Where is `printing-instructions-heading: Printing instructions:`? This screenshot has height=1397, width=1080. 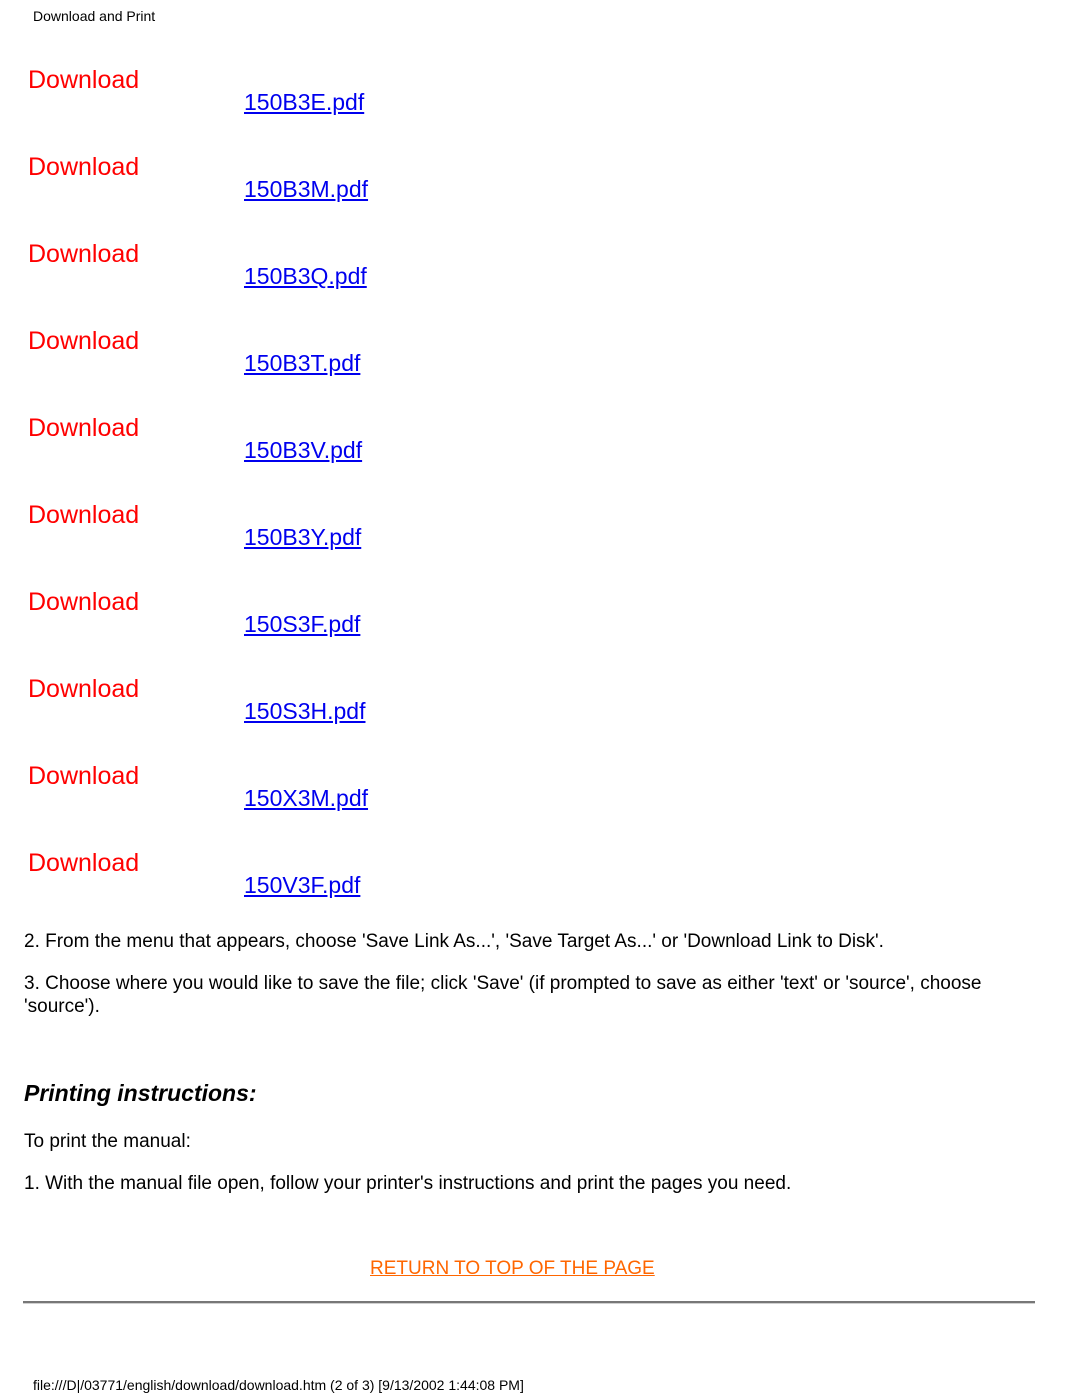 printing-instructions-heading: Printing instructions: is located at coordinates (140, 1093).